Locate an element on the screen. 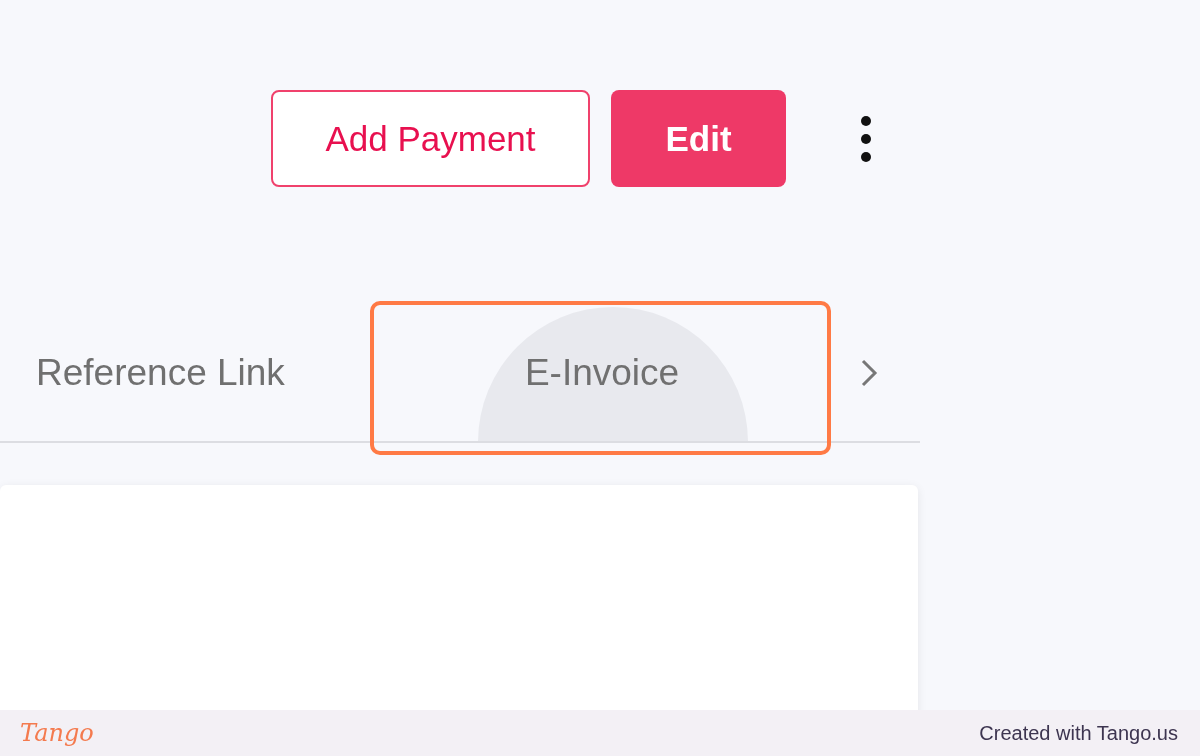 This screenshot has height=756, width=1200. tab: Reference Link is located at coordinates (165, 373).